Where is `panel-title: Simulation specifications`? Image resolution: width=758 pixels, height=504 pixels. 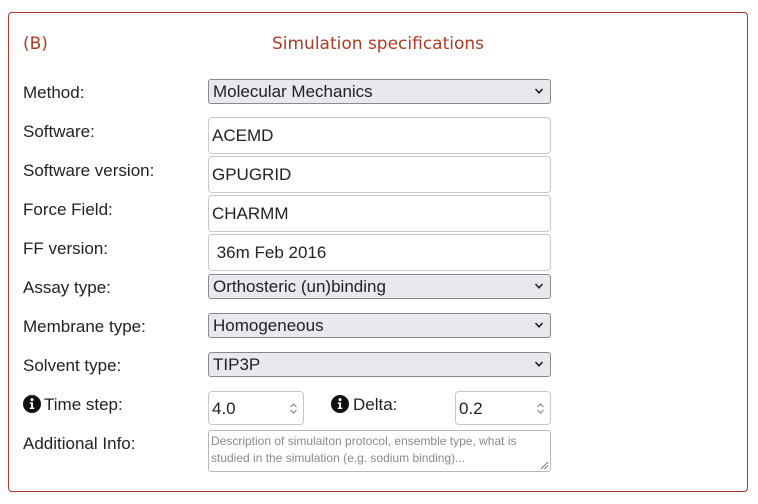 panel-title: Simulation specifications is located at coordinates (378, 44).